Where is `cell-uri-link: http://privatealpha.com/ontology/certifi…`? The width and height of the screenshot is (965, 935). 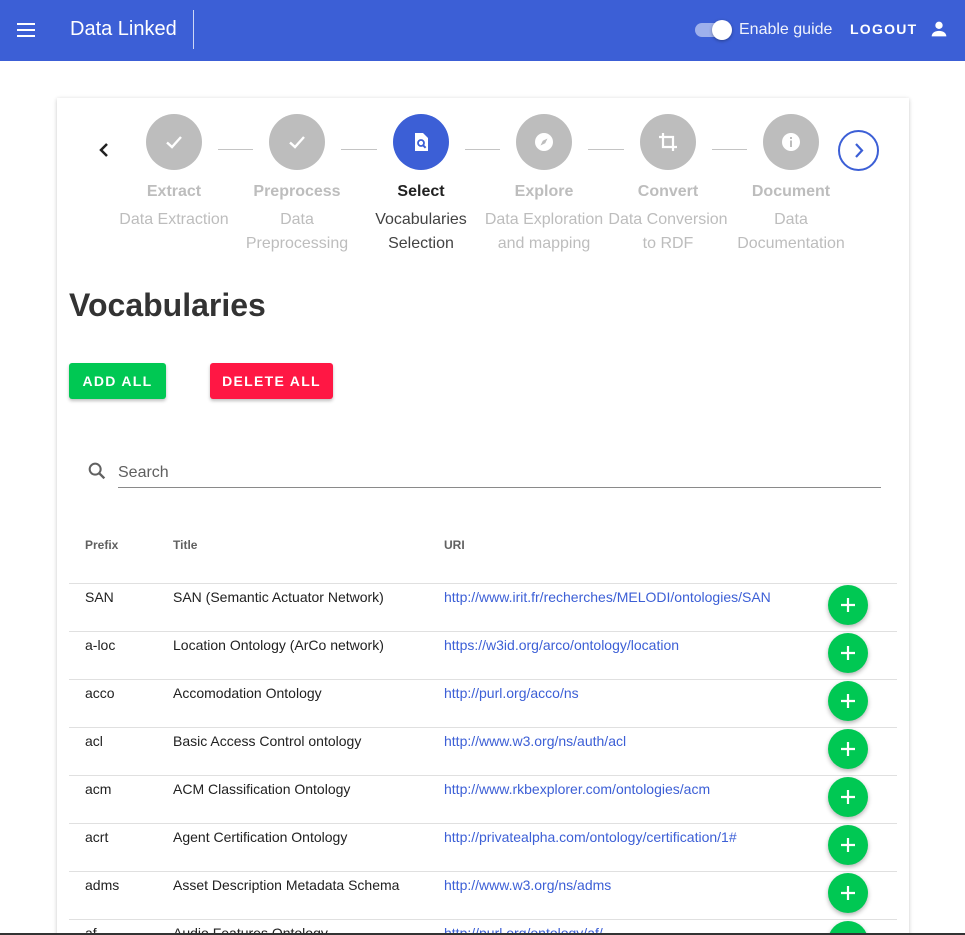 cell-uri-link: http://privatealpha.com/ontology/certifi… is located at coordinates (590, 837).